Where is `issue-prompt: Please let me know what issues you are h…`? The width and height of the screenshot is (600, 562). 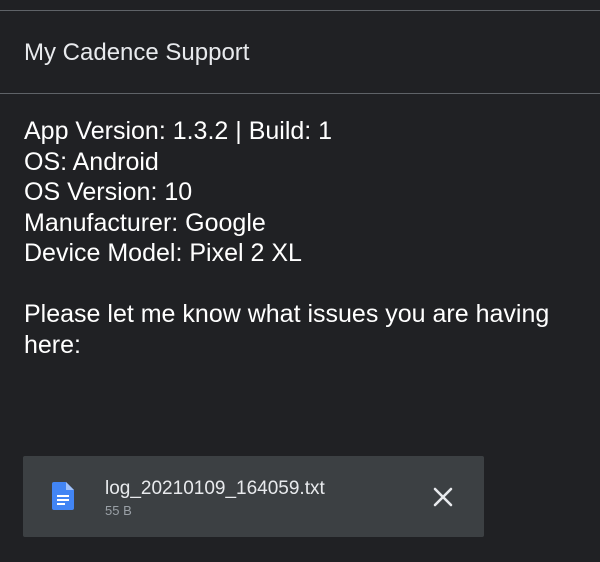 issue-prompt: Please let me know what issues you are h… is located at coordinates (287, 329).